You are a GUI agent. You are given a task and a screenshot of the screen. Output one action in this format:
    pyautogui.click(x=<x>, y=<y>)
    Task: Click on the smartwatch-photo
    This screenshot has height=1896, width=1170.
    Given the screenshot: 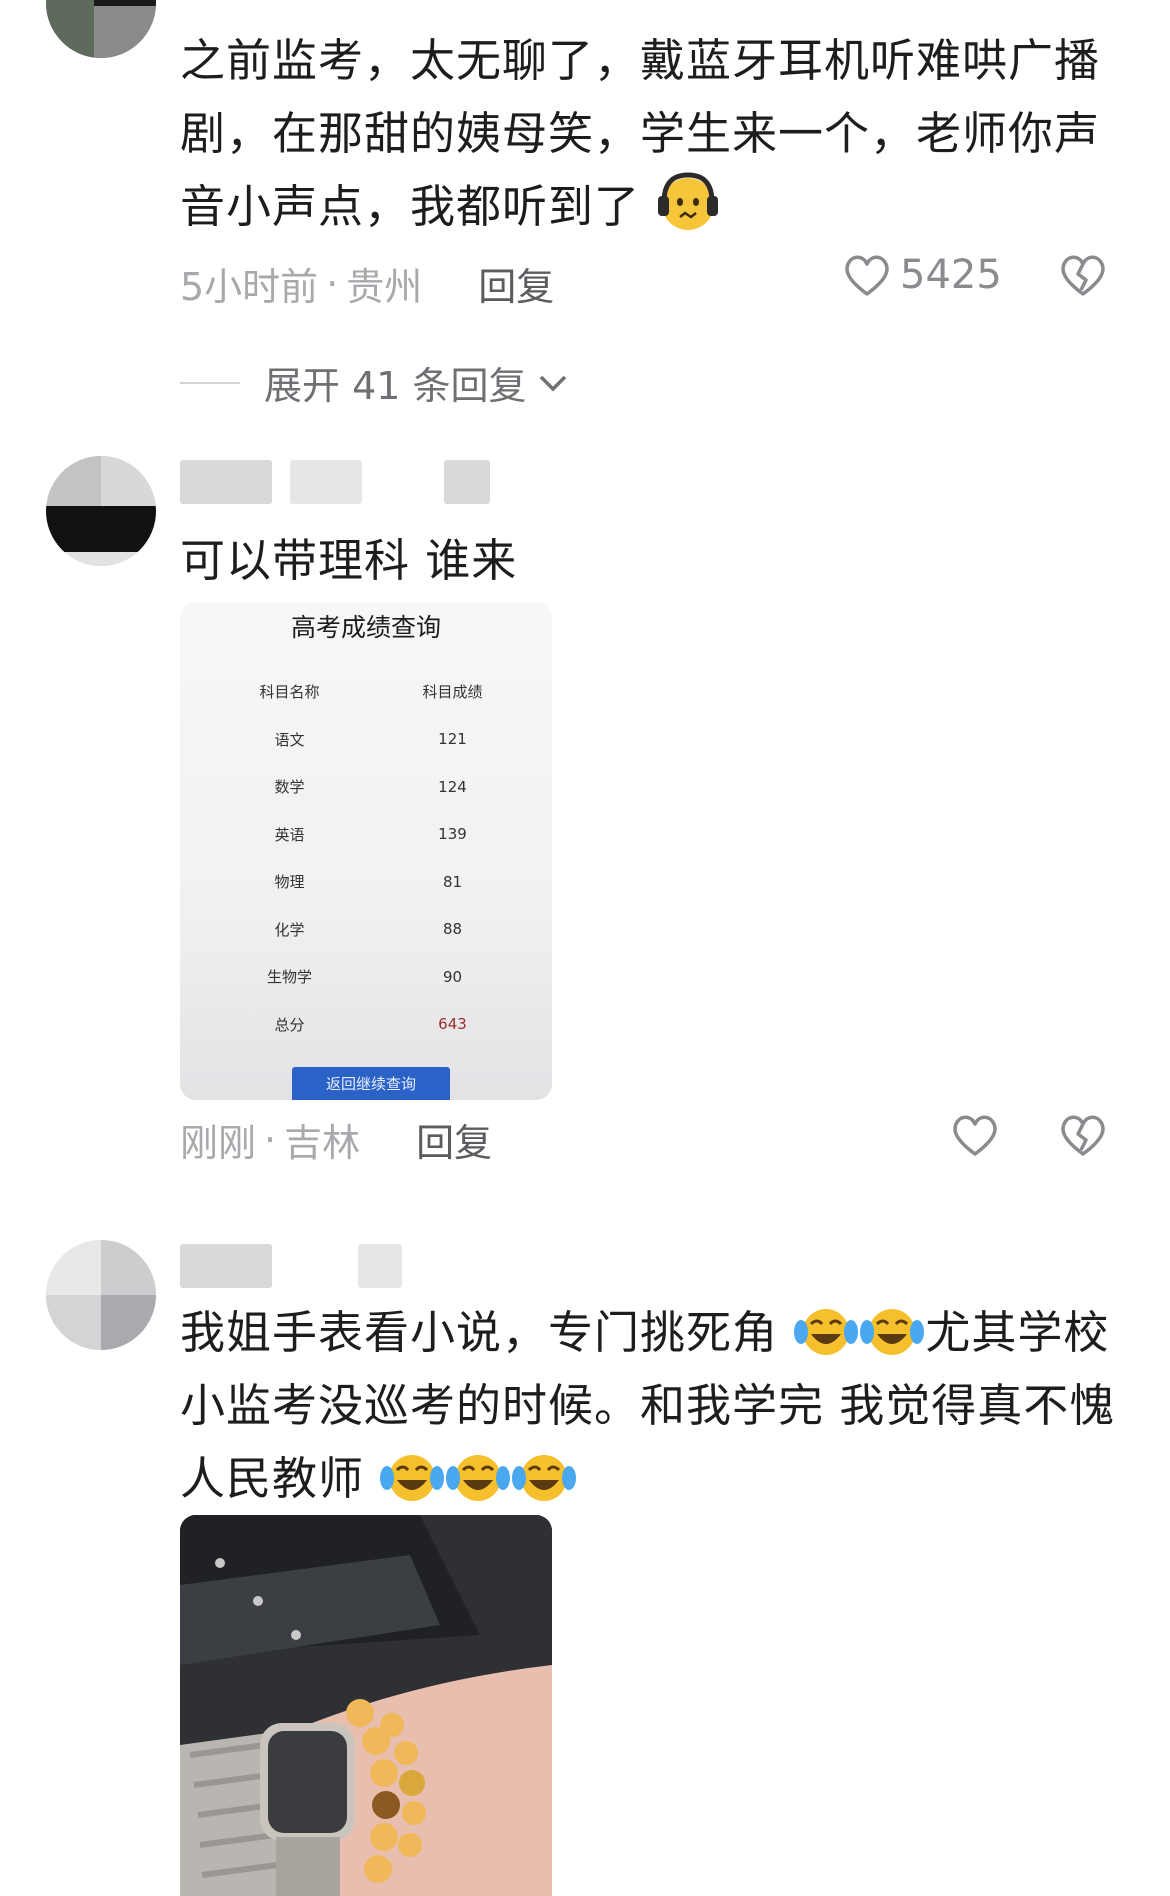 What is the action you would take?
    pyautogui.click(x=366, y=1705)
    